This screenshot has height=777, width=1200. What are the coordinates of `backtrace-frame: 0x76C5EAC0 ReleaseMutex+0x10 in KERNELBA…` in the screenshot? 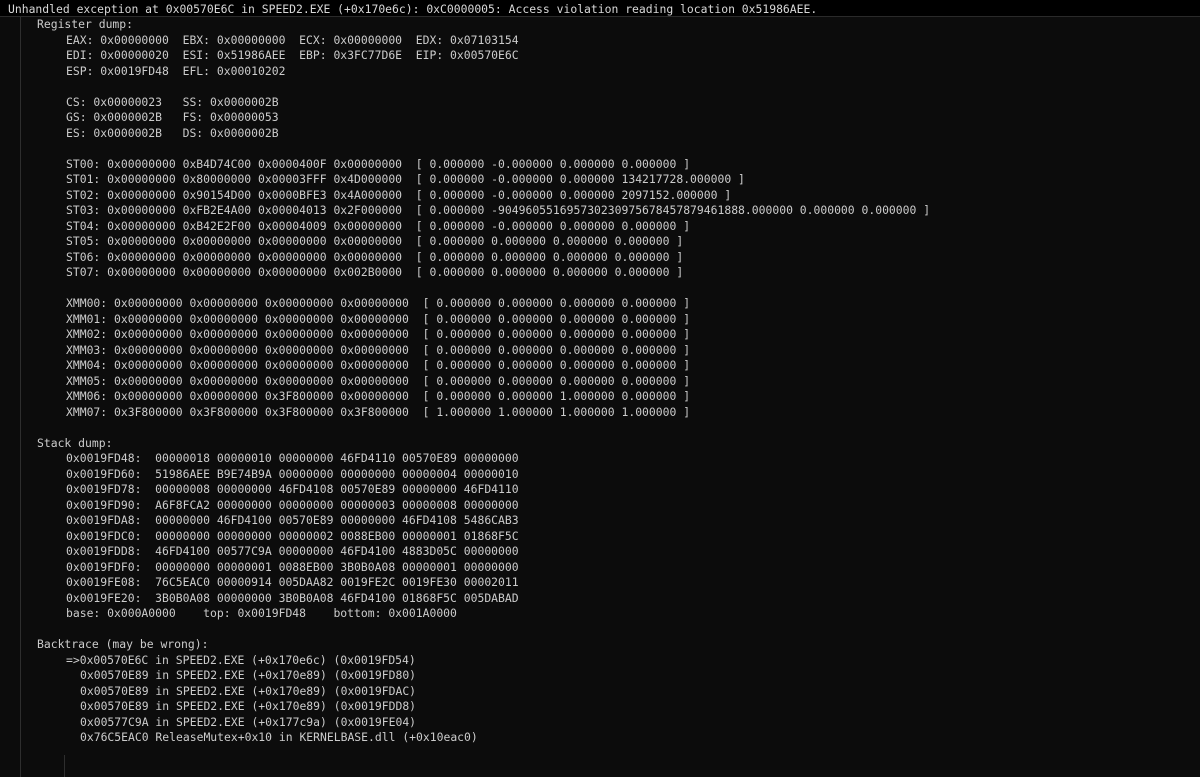 It's located at (279, 737).